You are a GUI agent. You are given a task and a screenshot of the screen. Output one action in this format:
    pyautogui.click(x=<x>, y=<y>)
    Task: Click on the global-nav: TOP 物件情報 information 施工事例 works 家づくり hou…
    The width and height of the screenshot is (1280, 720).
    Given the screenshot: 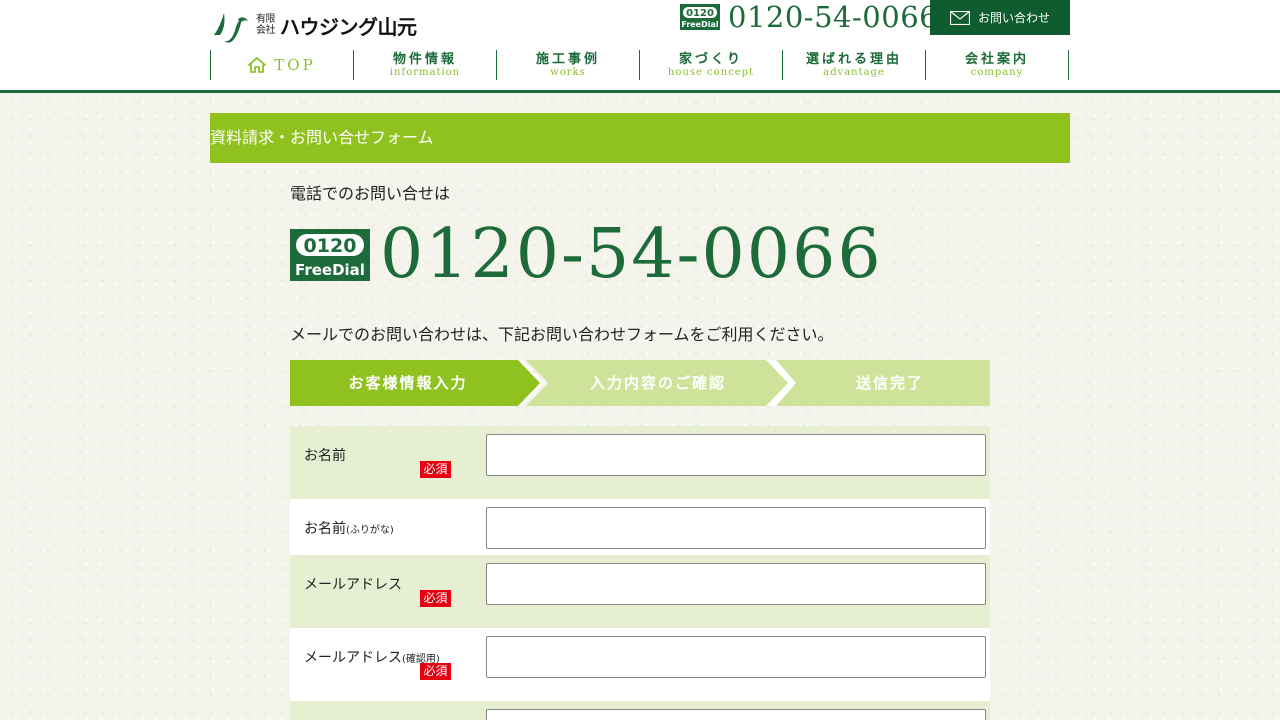 What is the action you would take?
    pyautogui.click(x=640, y=65)
    